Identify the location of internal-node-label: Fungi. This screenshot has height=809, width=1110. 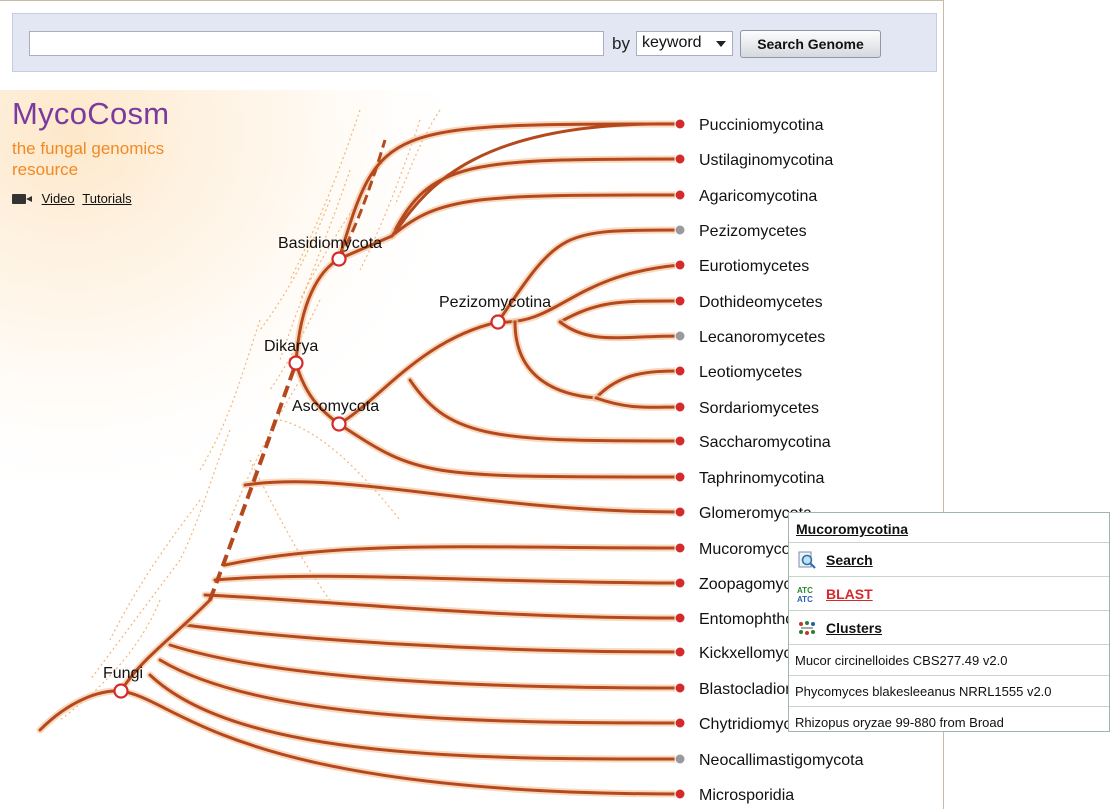
(123, 673).